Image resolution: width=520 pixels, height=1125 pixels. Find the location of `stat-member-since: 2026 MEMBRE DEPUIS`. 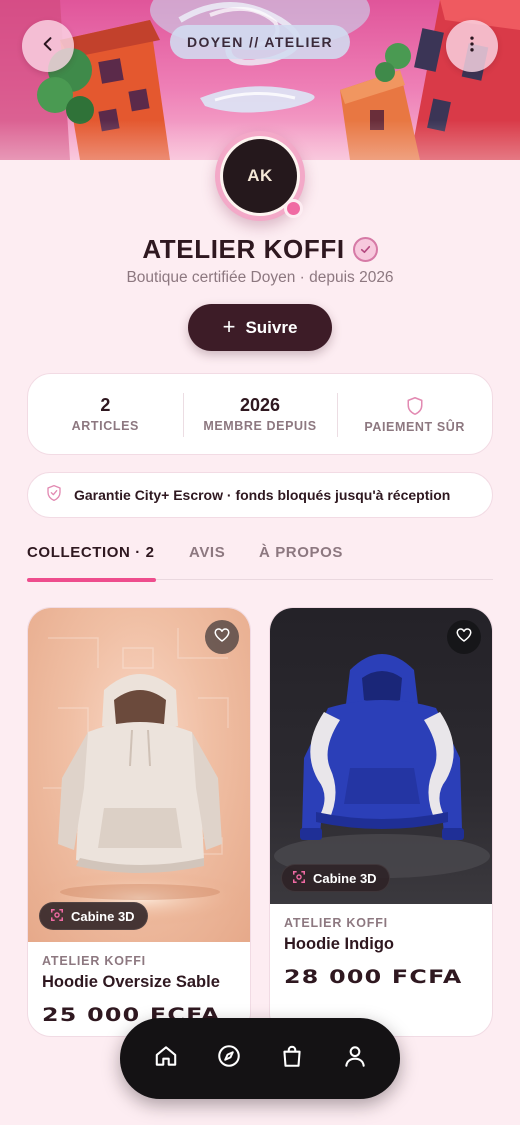

stat-member-since: 2026 MEMBRE DEPUIS is located at coordinates (260, 414).